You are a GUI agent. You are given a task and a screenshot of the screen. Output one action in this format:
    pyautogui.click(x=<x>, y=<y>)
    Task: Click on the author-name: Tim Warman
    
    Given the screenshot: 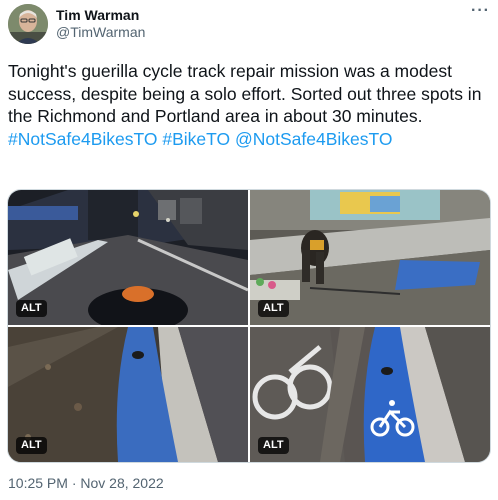 What is the action you would take?
    pyautogui.click(x=100, y=15)
    